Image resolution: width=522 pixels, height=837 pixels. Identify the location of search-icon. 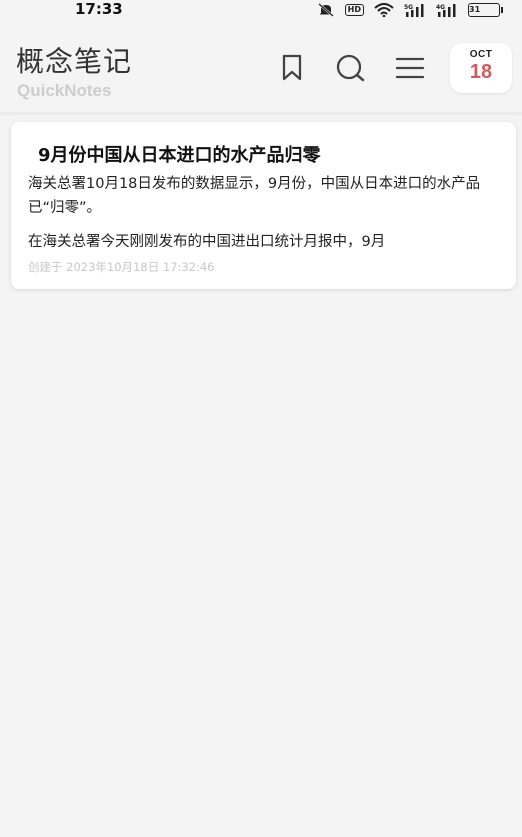
(350, 68).